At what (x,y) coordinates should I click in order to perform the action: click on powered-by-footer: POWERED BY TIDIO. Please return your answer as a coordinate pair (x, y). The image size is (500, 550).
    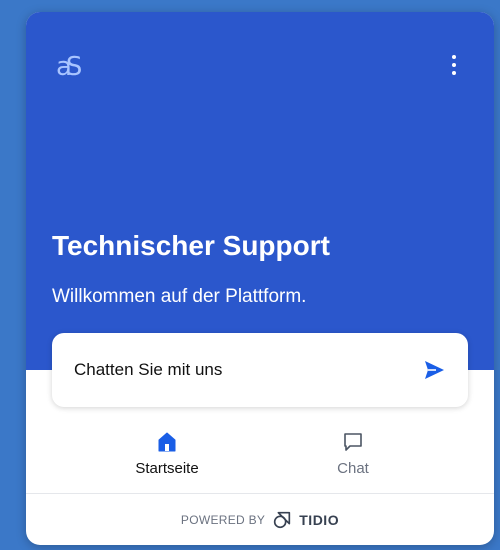
    Looking at the image, I should click on (260, 519).